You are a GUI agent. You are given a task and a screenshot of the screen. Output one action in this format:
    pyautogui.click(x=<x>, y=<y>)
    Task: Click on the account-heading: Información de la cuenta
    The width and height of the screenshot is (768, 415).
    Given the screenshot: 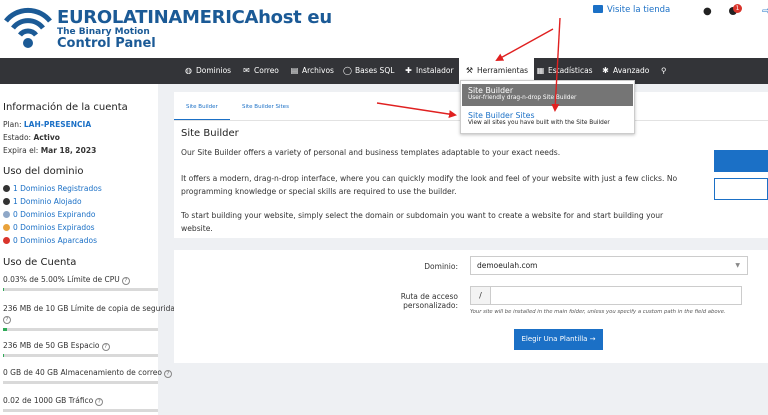 What is the action you would take?
    pyautogui.click(x=65, y=107)
    